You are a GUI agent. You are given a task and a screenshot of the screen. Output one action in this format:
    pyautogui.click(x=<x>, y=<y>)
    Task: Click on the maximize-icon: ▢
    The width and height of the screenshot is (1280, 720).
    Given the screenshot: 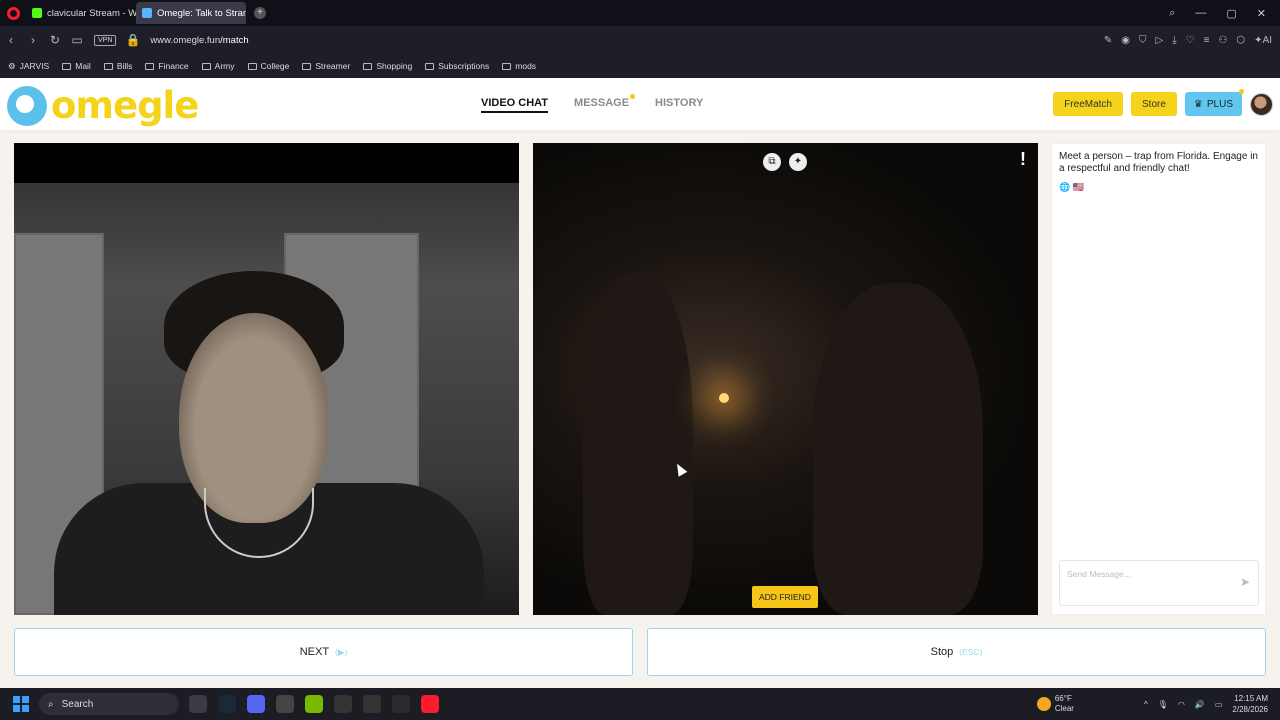 What is the action you would take?
    pyautogui.click(x=1231, y=13)
    